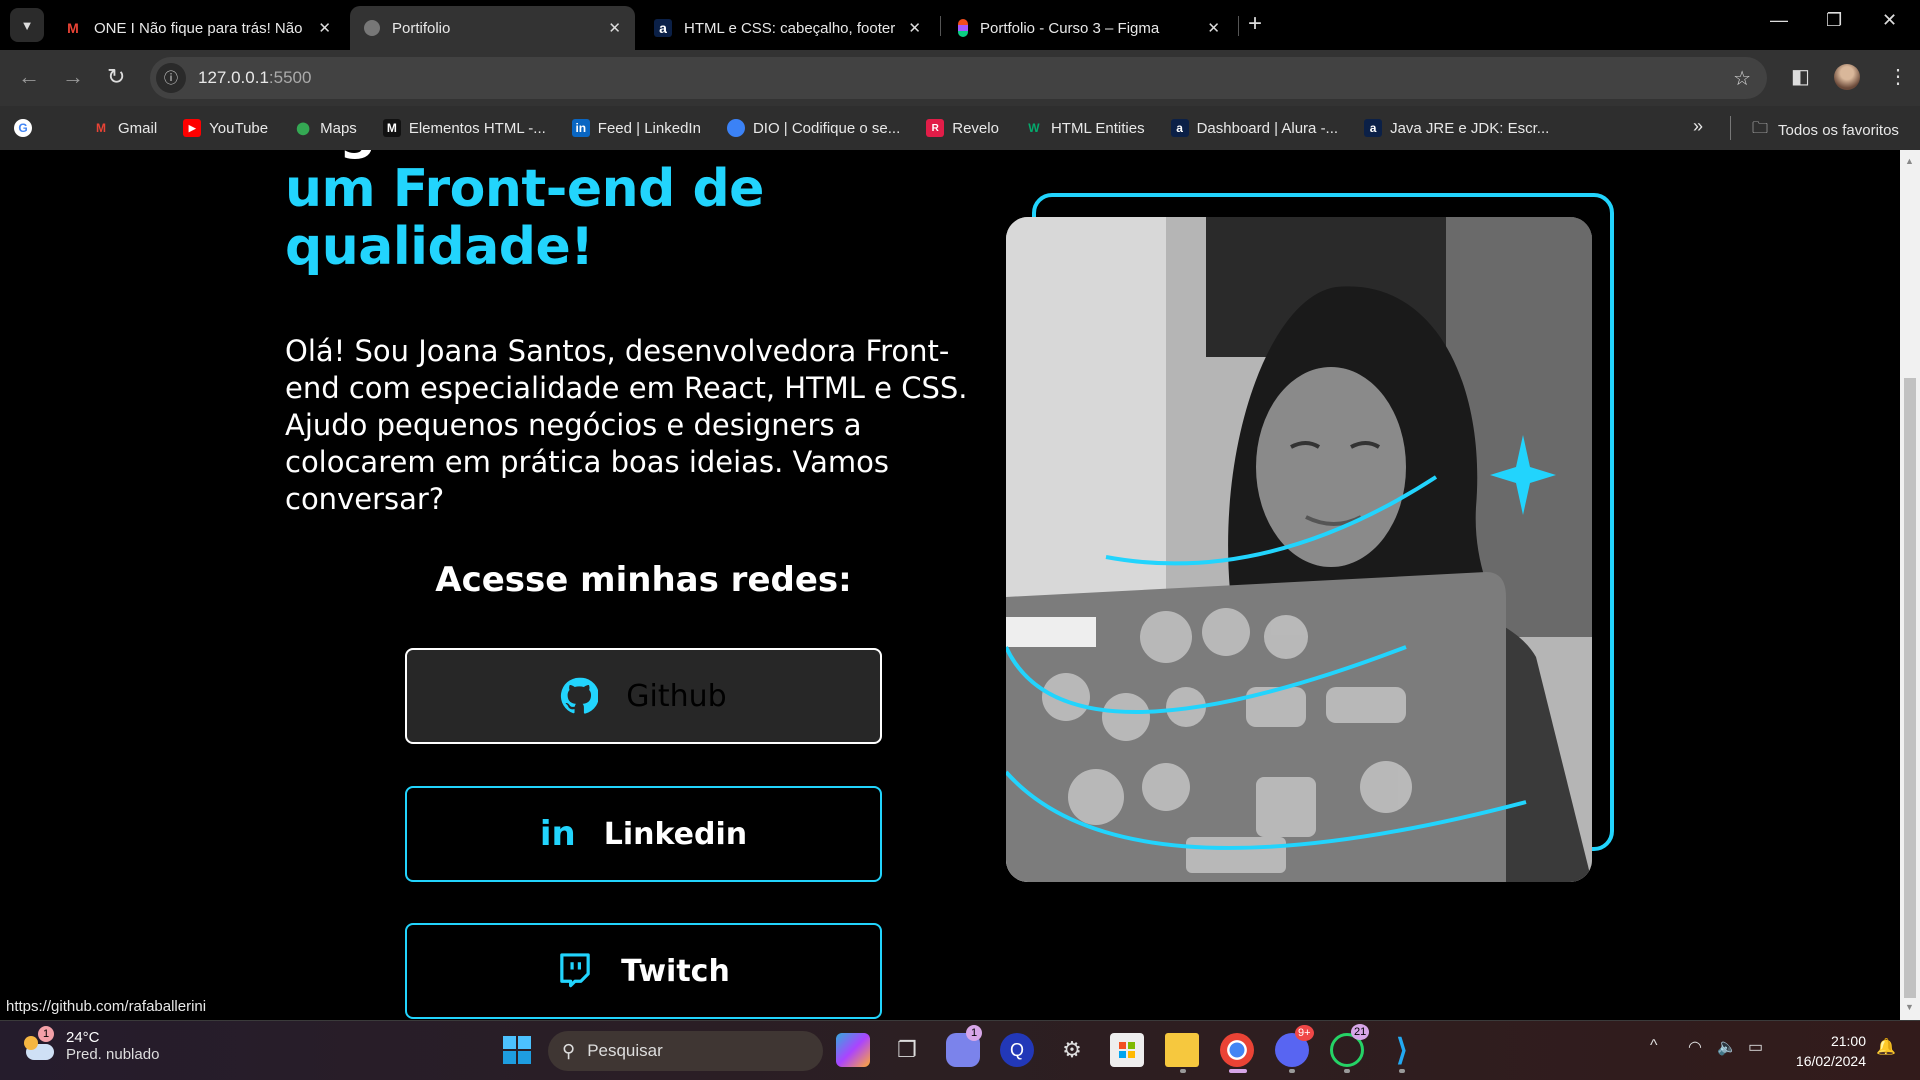 The height and width of the screenshot is (1080, 1920). I want to click on mdn-icon: M, so click(391, 128).